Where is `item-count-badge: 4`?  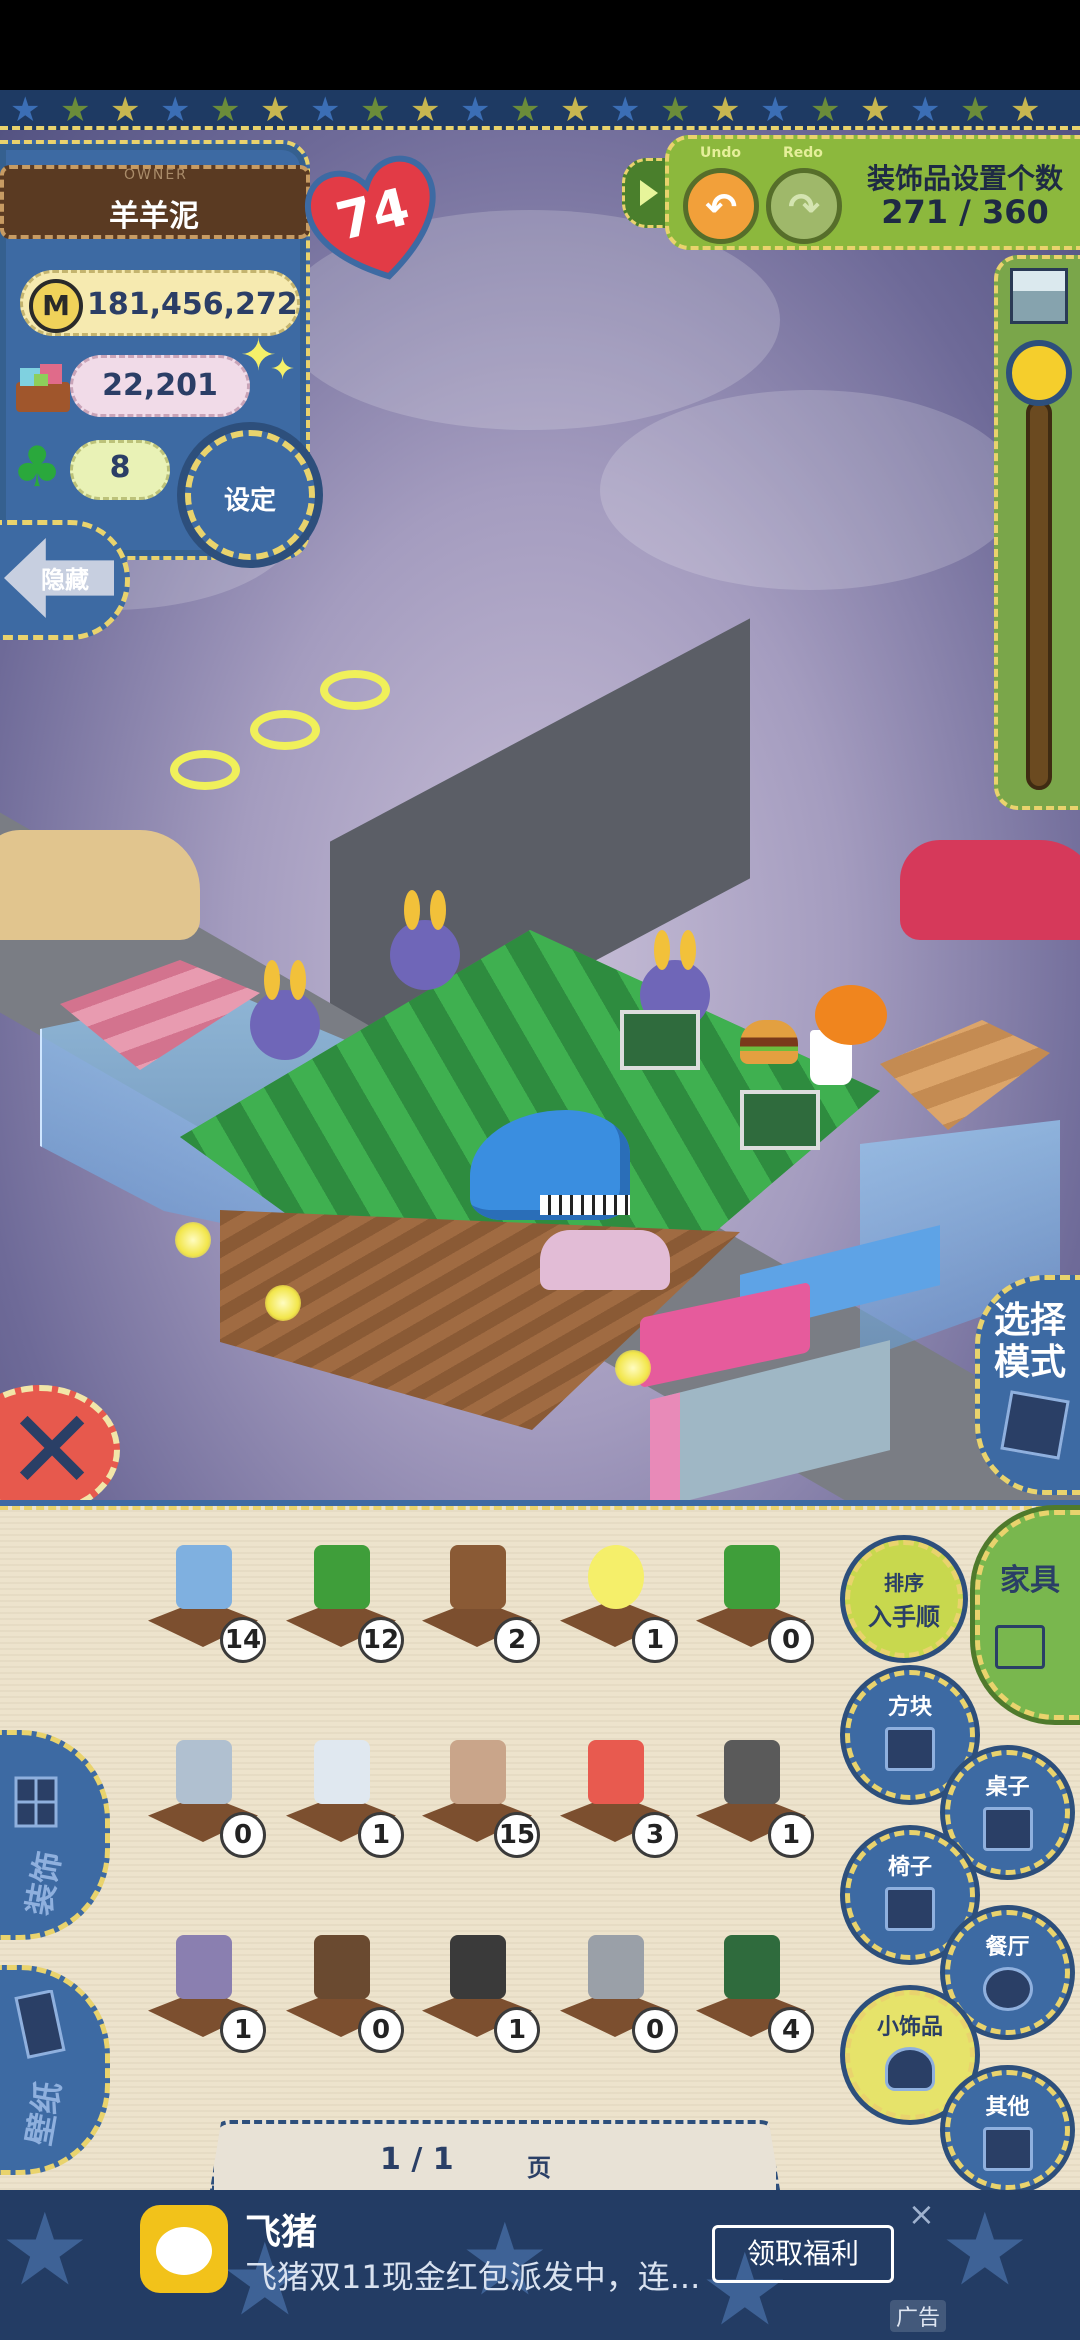
item-count-badge: 4 is located at coordinates (791, 2030).